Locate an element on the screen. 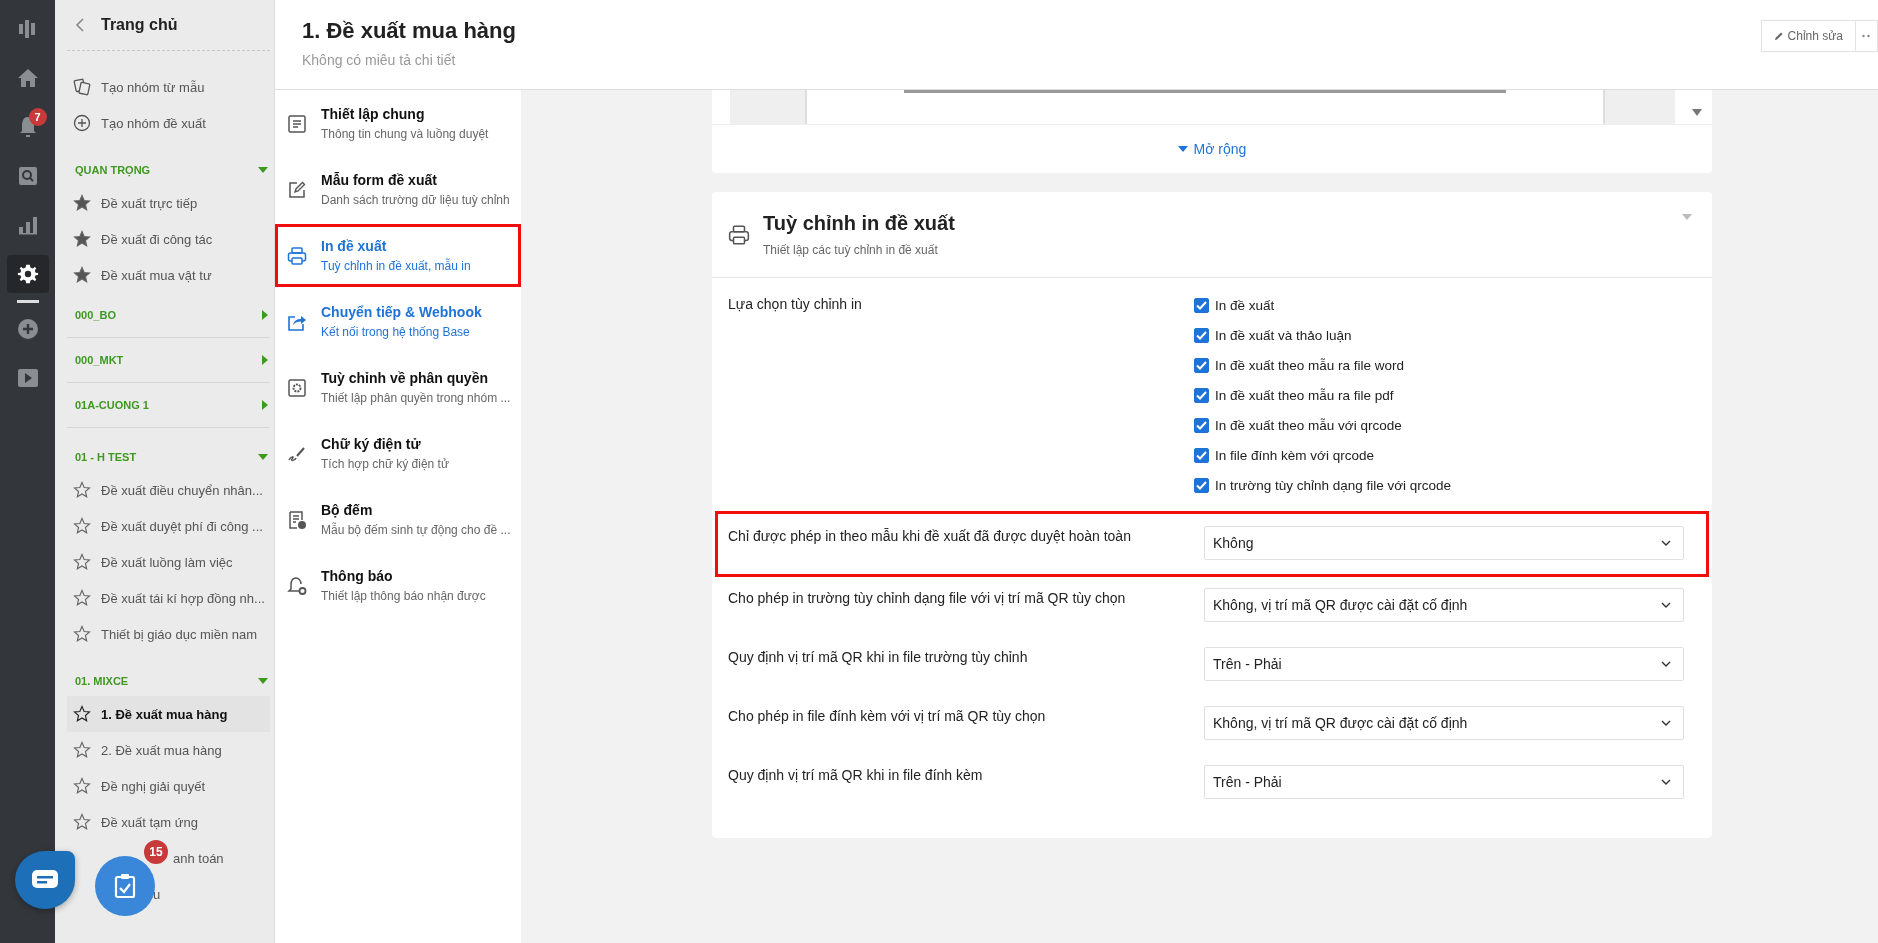 This screenshot has height=943, width=1878. tasks-button is located at coordinates (125, 886).